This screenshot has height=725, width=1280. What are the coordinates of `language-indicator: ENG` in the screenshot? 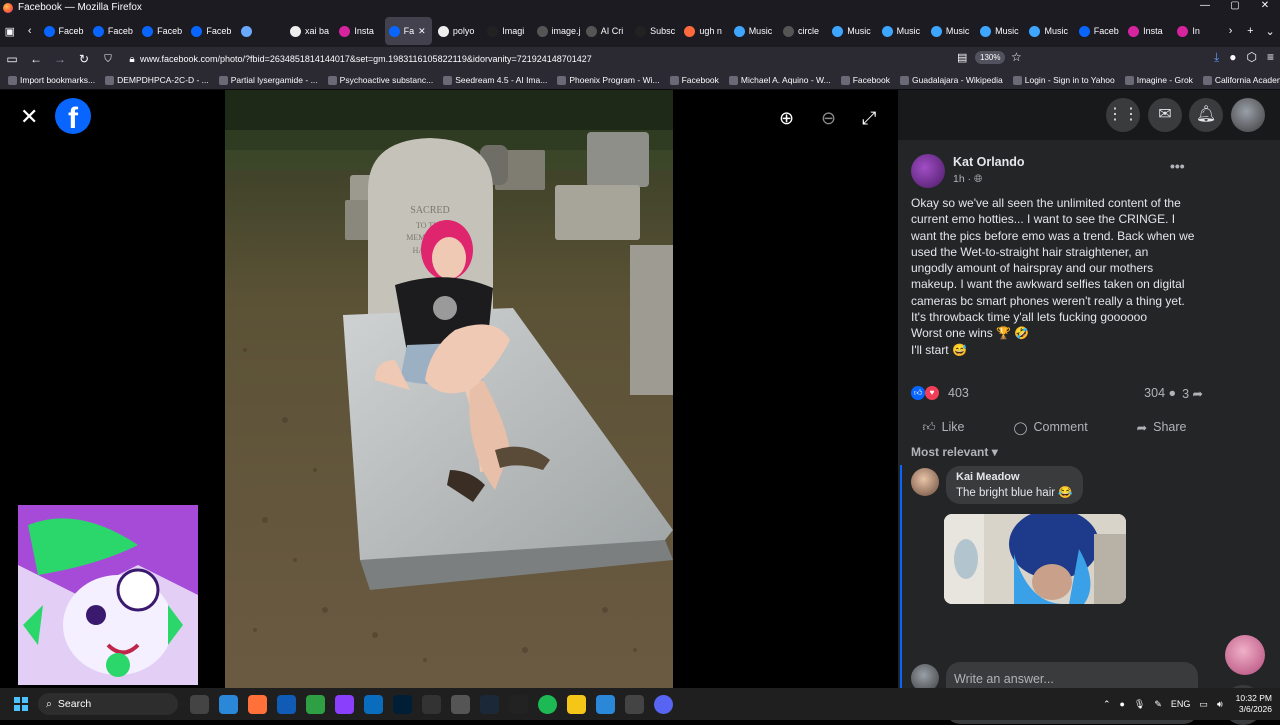 It's located at (1181, 704).